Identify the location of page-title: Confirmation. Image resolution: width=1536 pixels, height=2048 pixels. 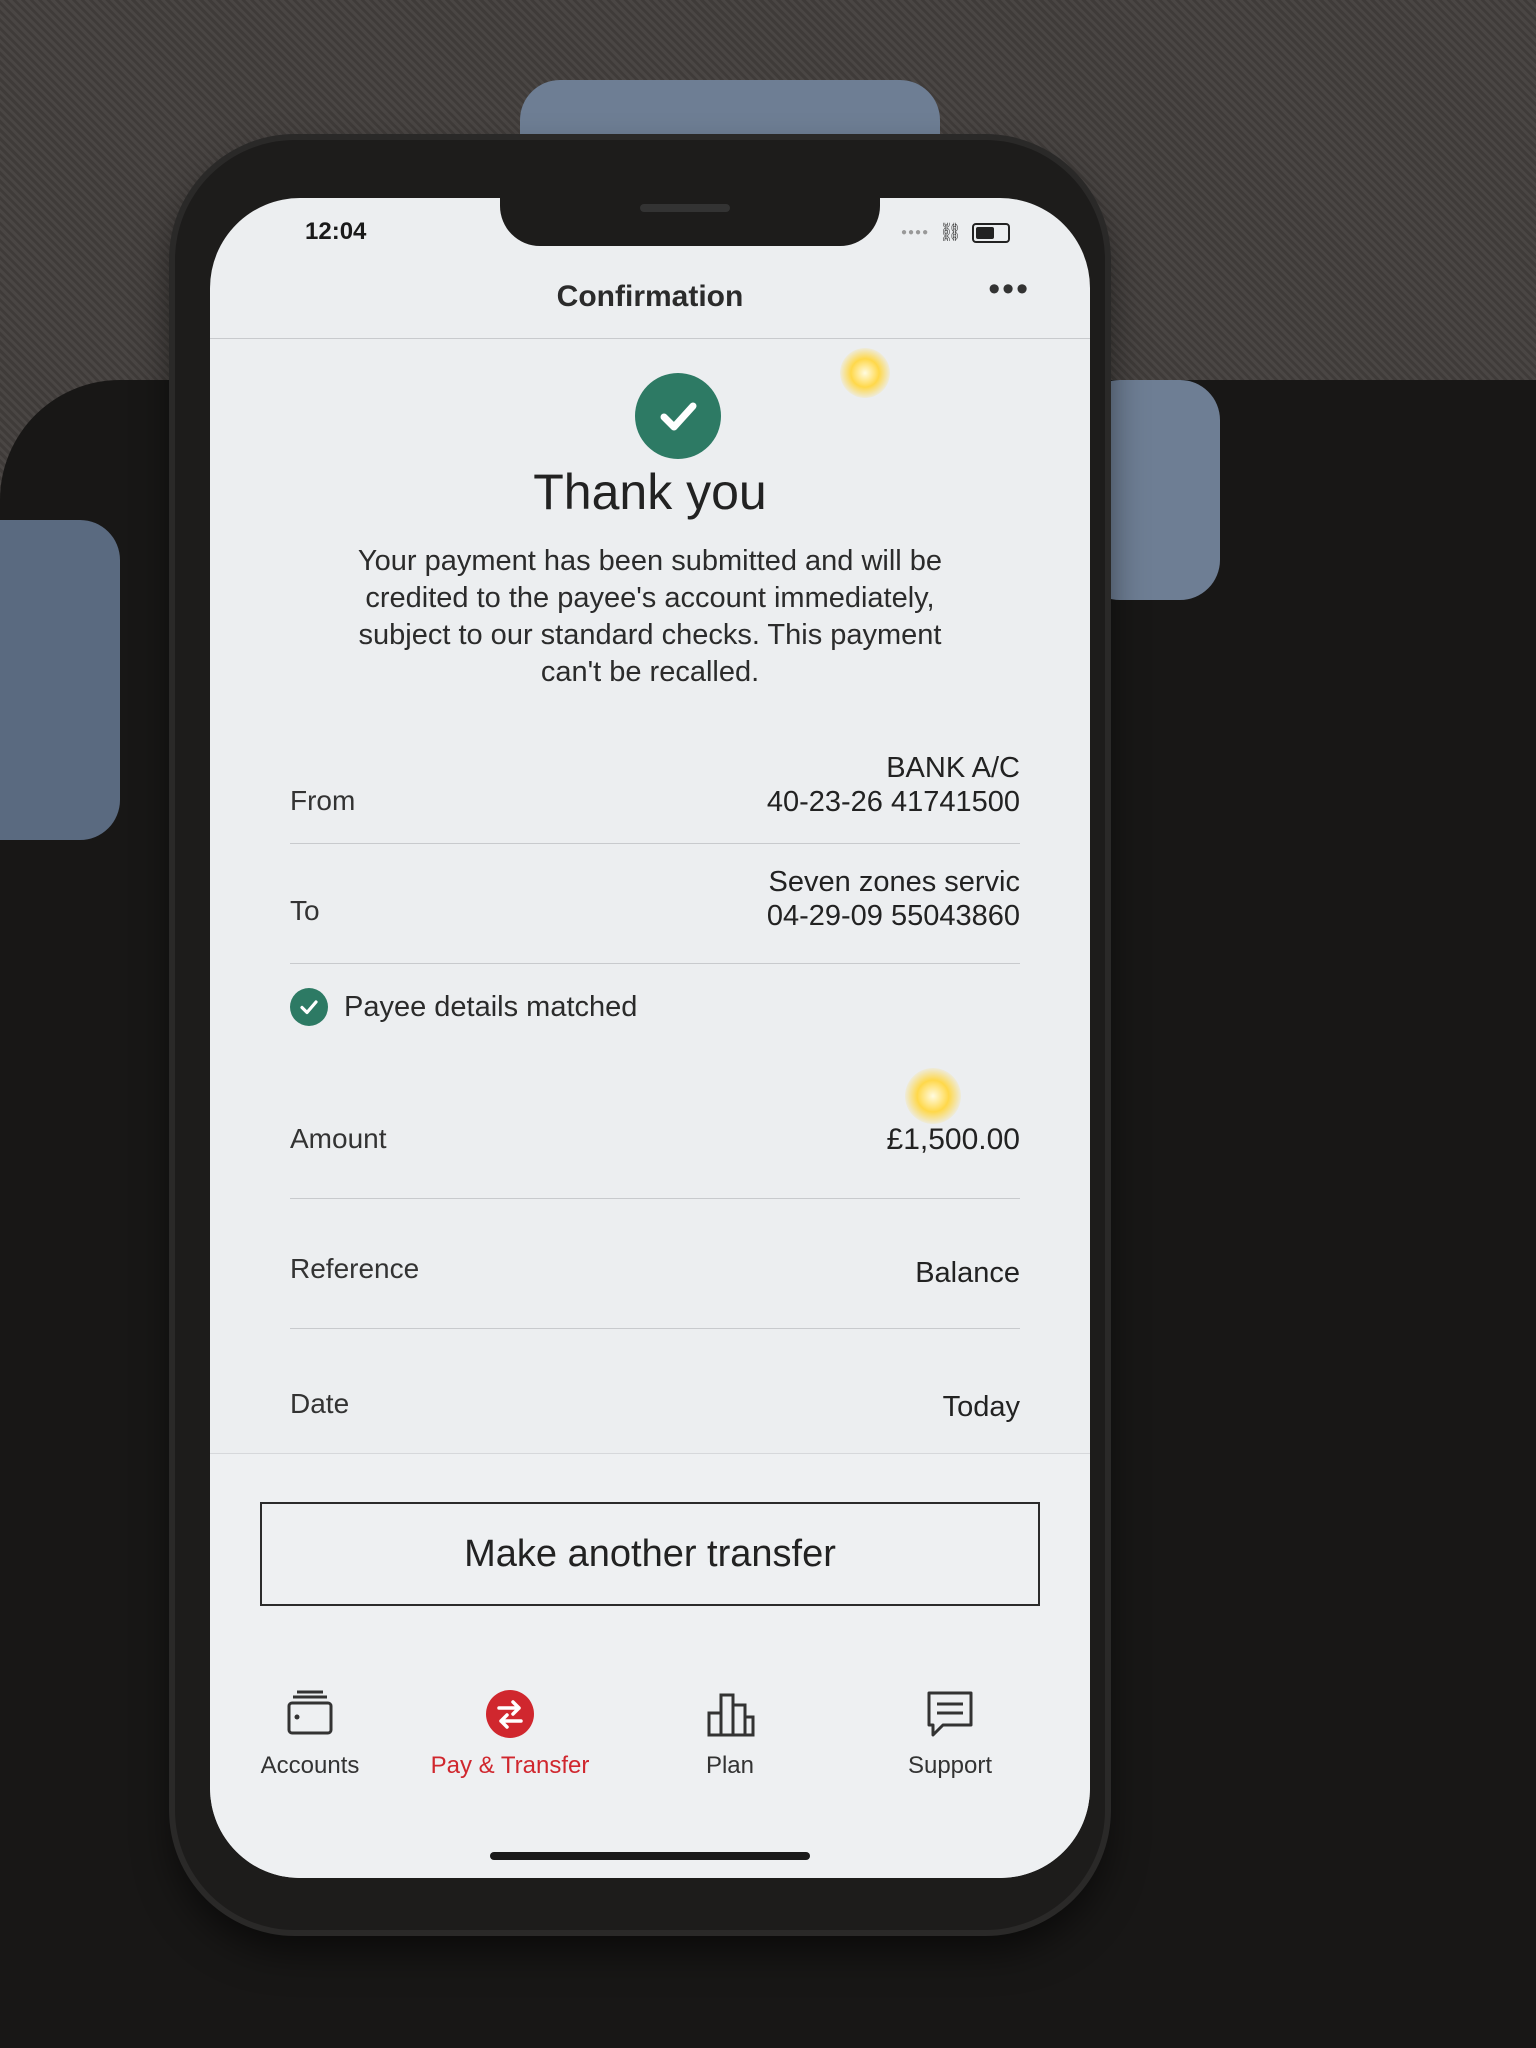
(650, 296).